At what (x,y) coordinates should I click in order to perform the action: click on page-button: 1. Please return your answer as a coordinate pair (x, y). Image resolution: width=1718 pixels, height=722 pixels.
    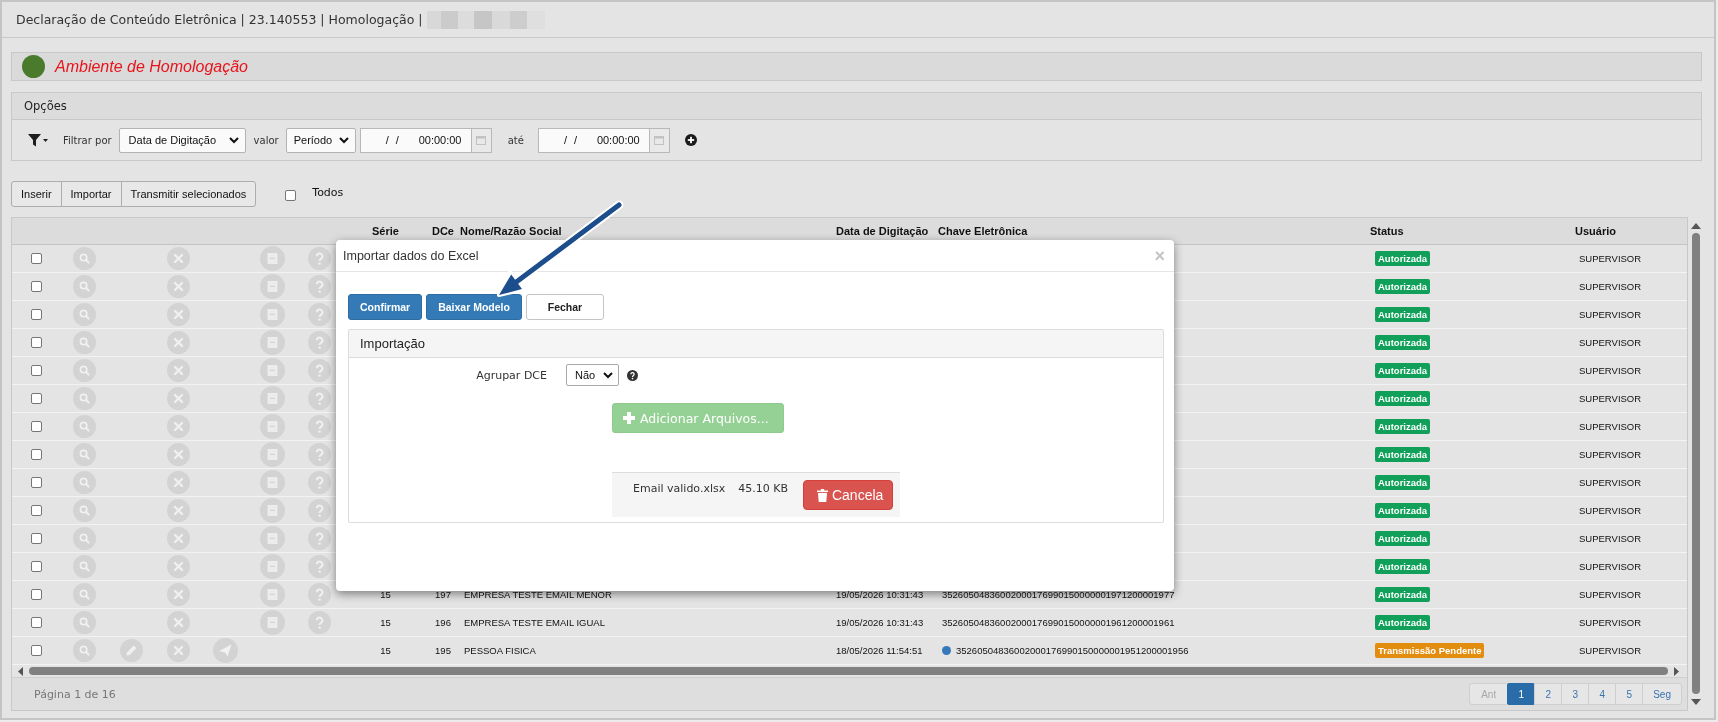
    Looking at the image, I should click on (1521, 694).